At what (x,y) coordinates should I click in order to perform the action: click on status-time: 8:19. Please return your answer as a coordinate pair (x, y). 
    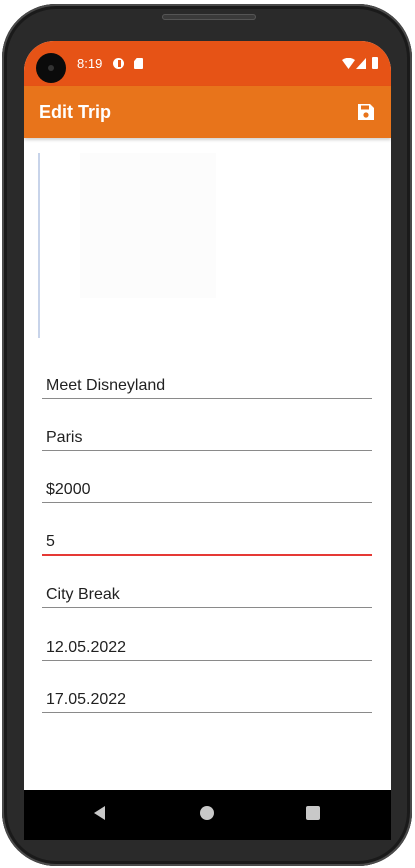
    Looking at the image, I should click on (90, 63).